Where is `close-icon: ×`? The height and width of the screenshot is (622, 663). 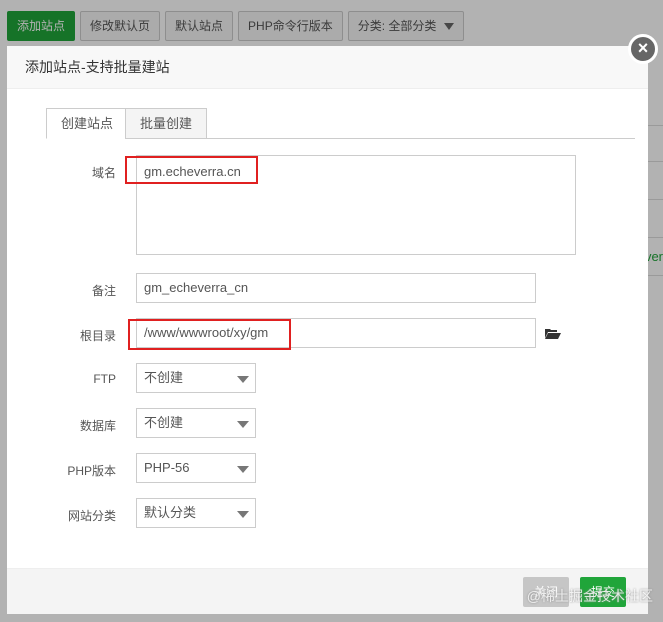 close-icon: × is located at coordinates (643, 49).